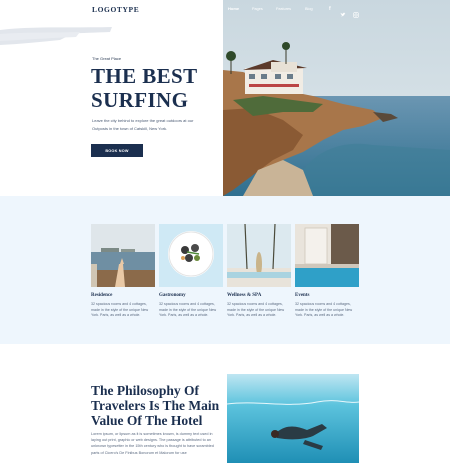 The image size is (450, 463). Describe the element at coordinates (309, 9) in the screenshot. I see `nav-item-blog: Blog` at that location.